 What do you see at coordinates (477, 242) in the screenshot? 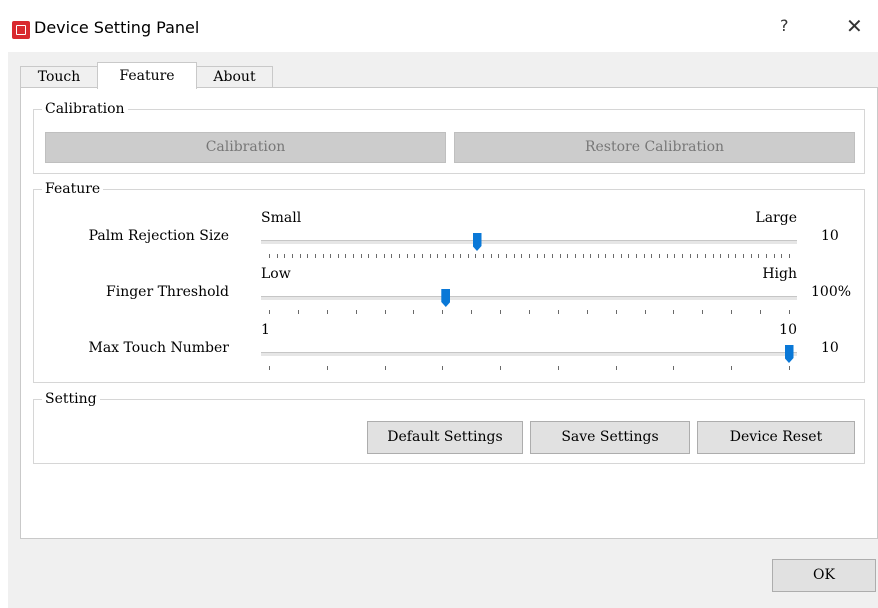
I see `palm-rejection-thumb` at bounding box center [477, 242].